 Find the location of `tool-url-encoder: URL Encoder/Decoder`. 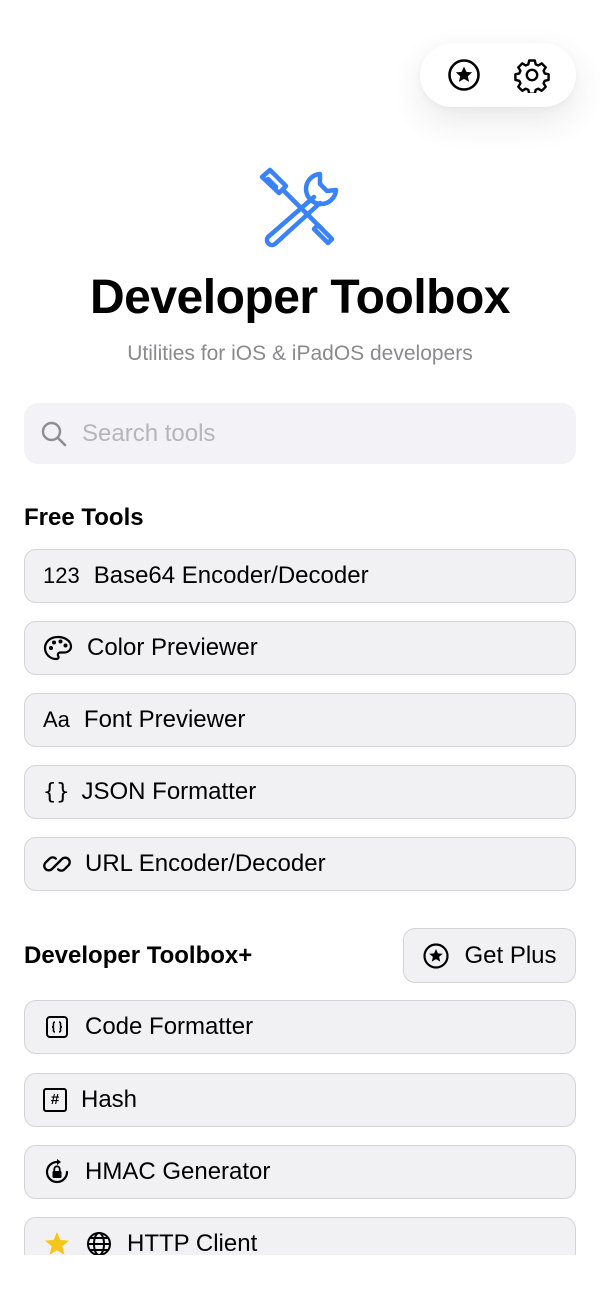

tool-url-encoder: URL Encoder/Decoder is located at coordinates (300, 864).